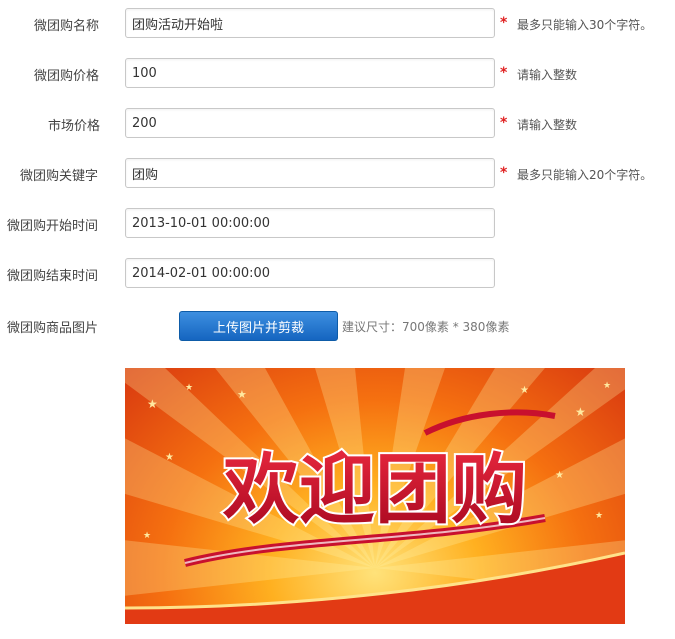  I want to click on name-hint: 最多只能输入30个字符。, so click(585, 25).